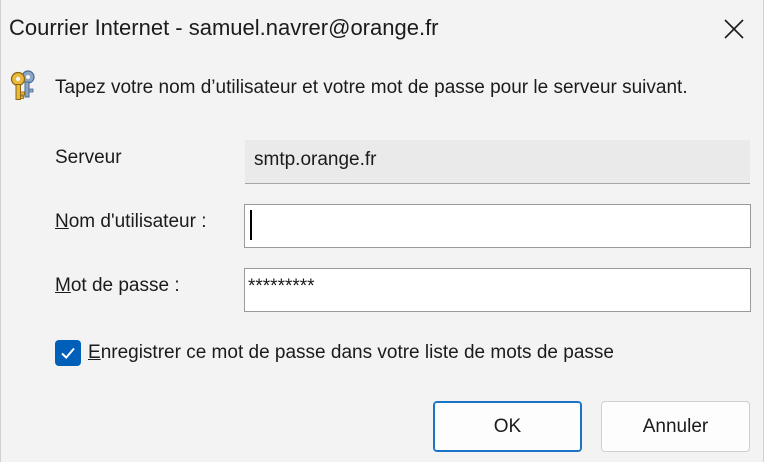 This screenshot has width=764, height=462. What do you see at coordinates (251, 225) in the screenshot?
I see `text-caret` at bounding box center [251, 225].